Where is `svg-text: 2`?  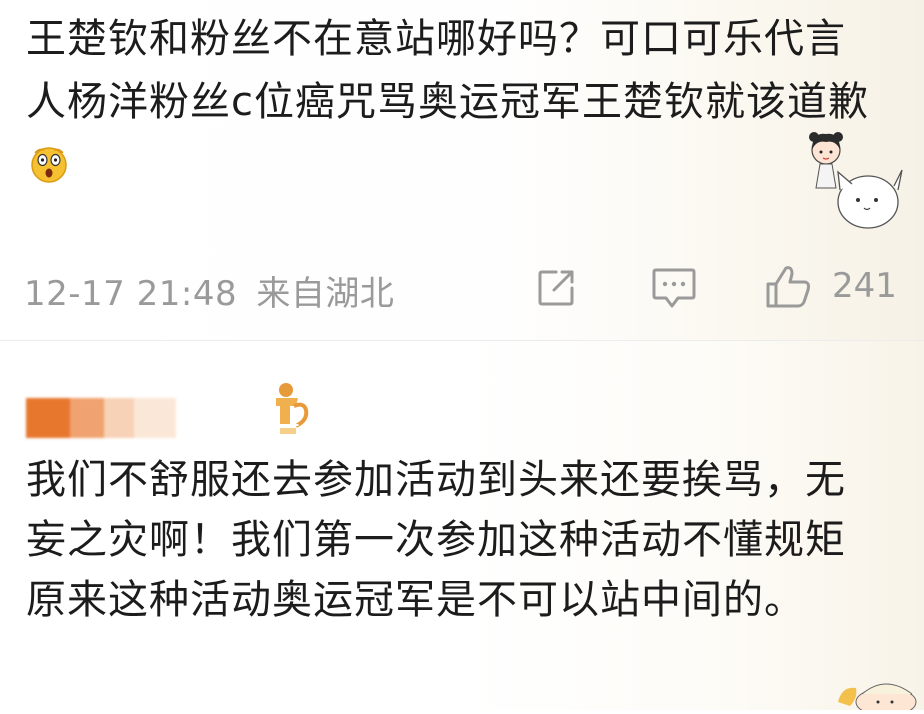
svg-text: 2 is located at coordinates (295, 422).